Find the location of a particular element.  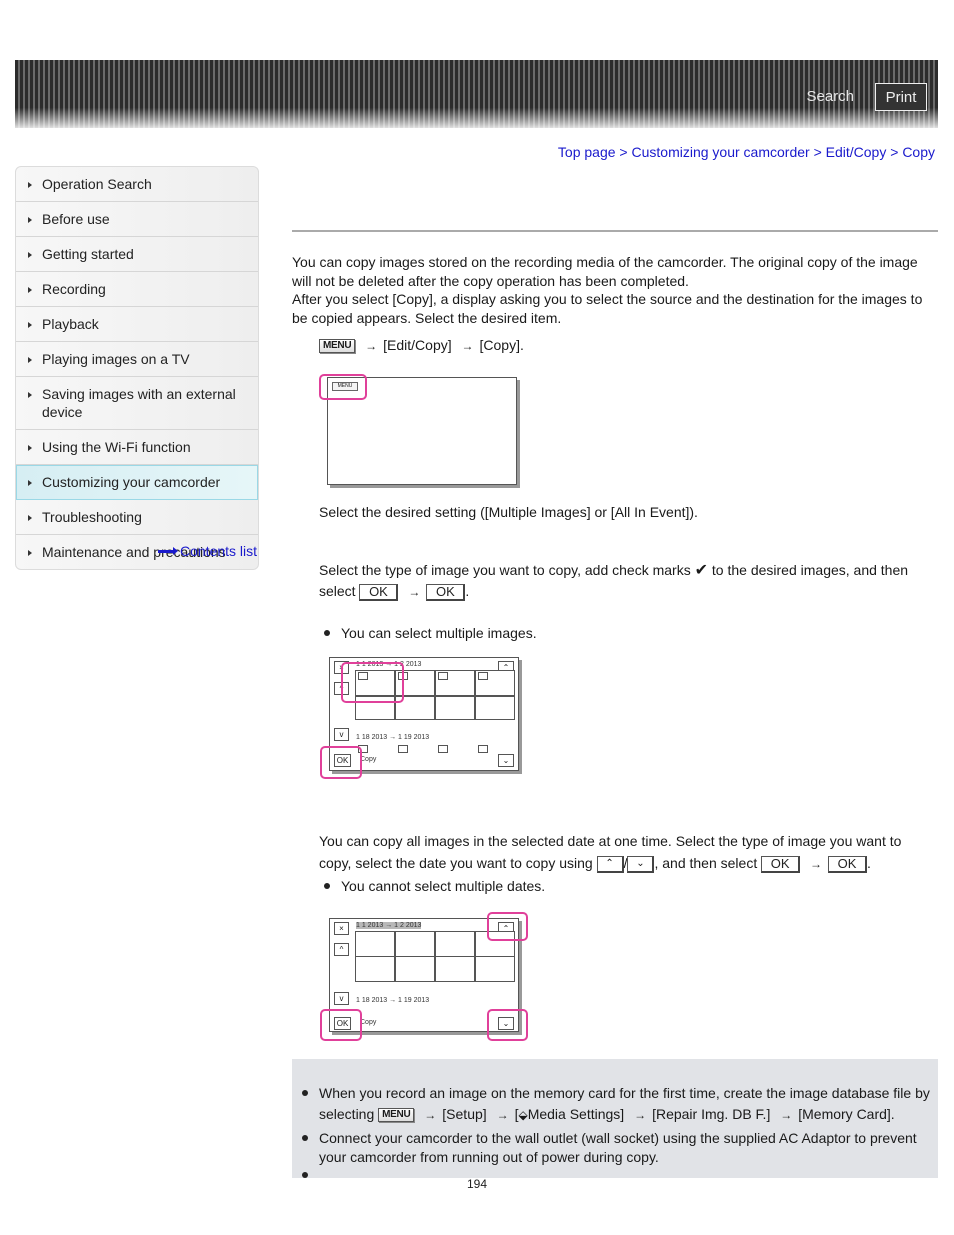

highlight-thumbnail is located at coordinates (372, 682).